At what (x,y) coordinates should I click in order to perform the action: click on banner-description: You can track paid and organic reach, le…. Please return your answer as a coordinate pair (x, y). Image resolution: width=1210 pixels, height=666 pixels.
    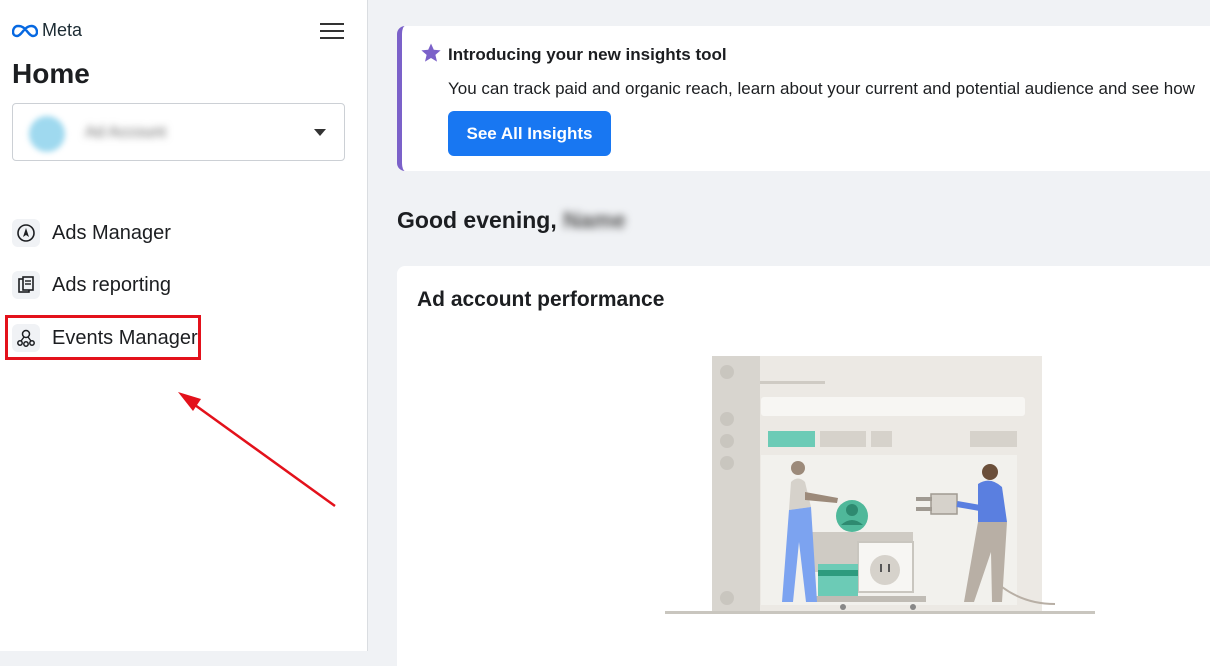
    Looking at the image, I should click on (821, 88).